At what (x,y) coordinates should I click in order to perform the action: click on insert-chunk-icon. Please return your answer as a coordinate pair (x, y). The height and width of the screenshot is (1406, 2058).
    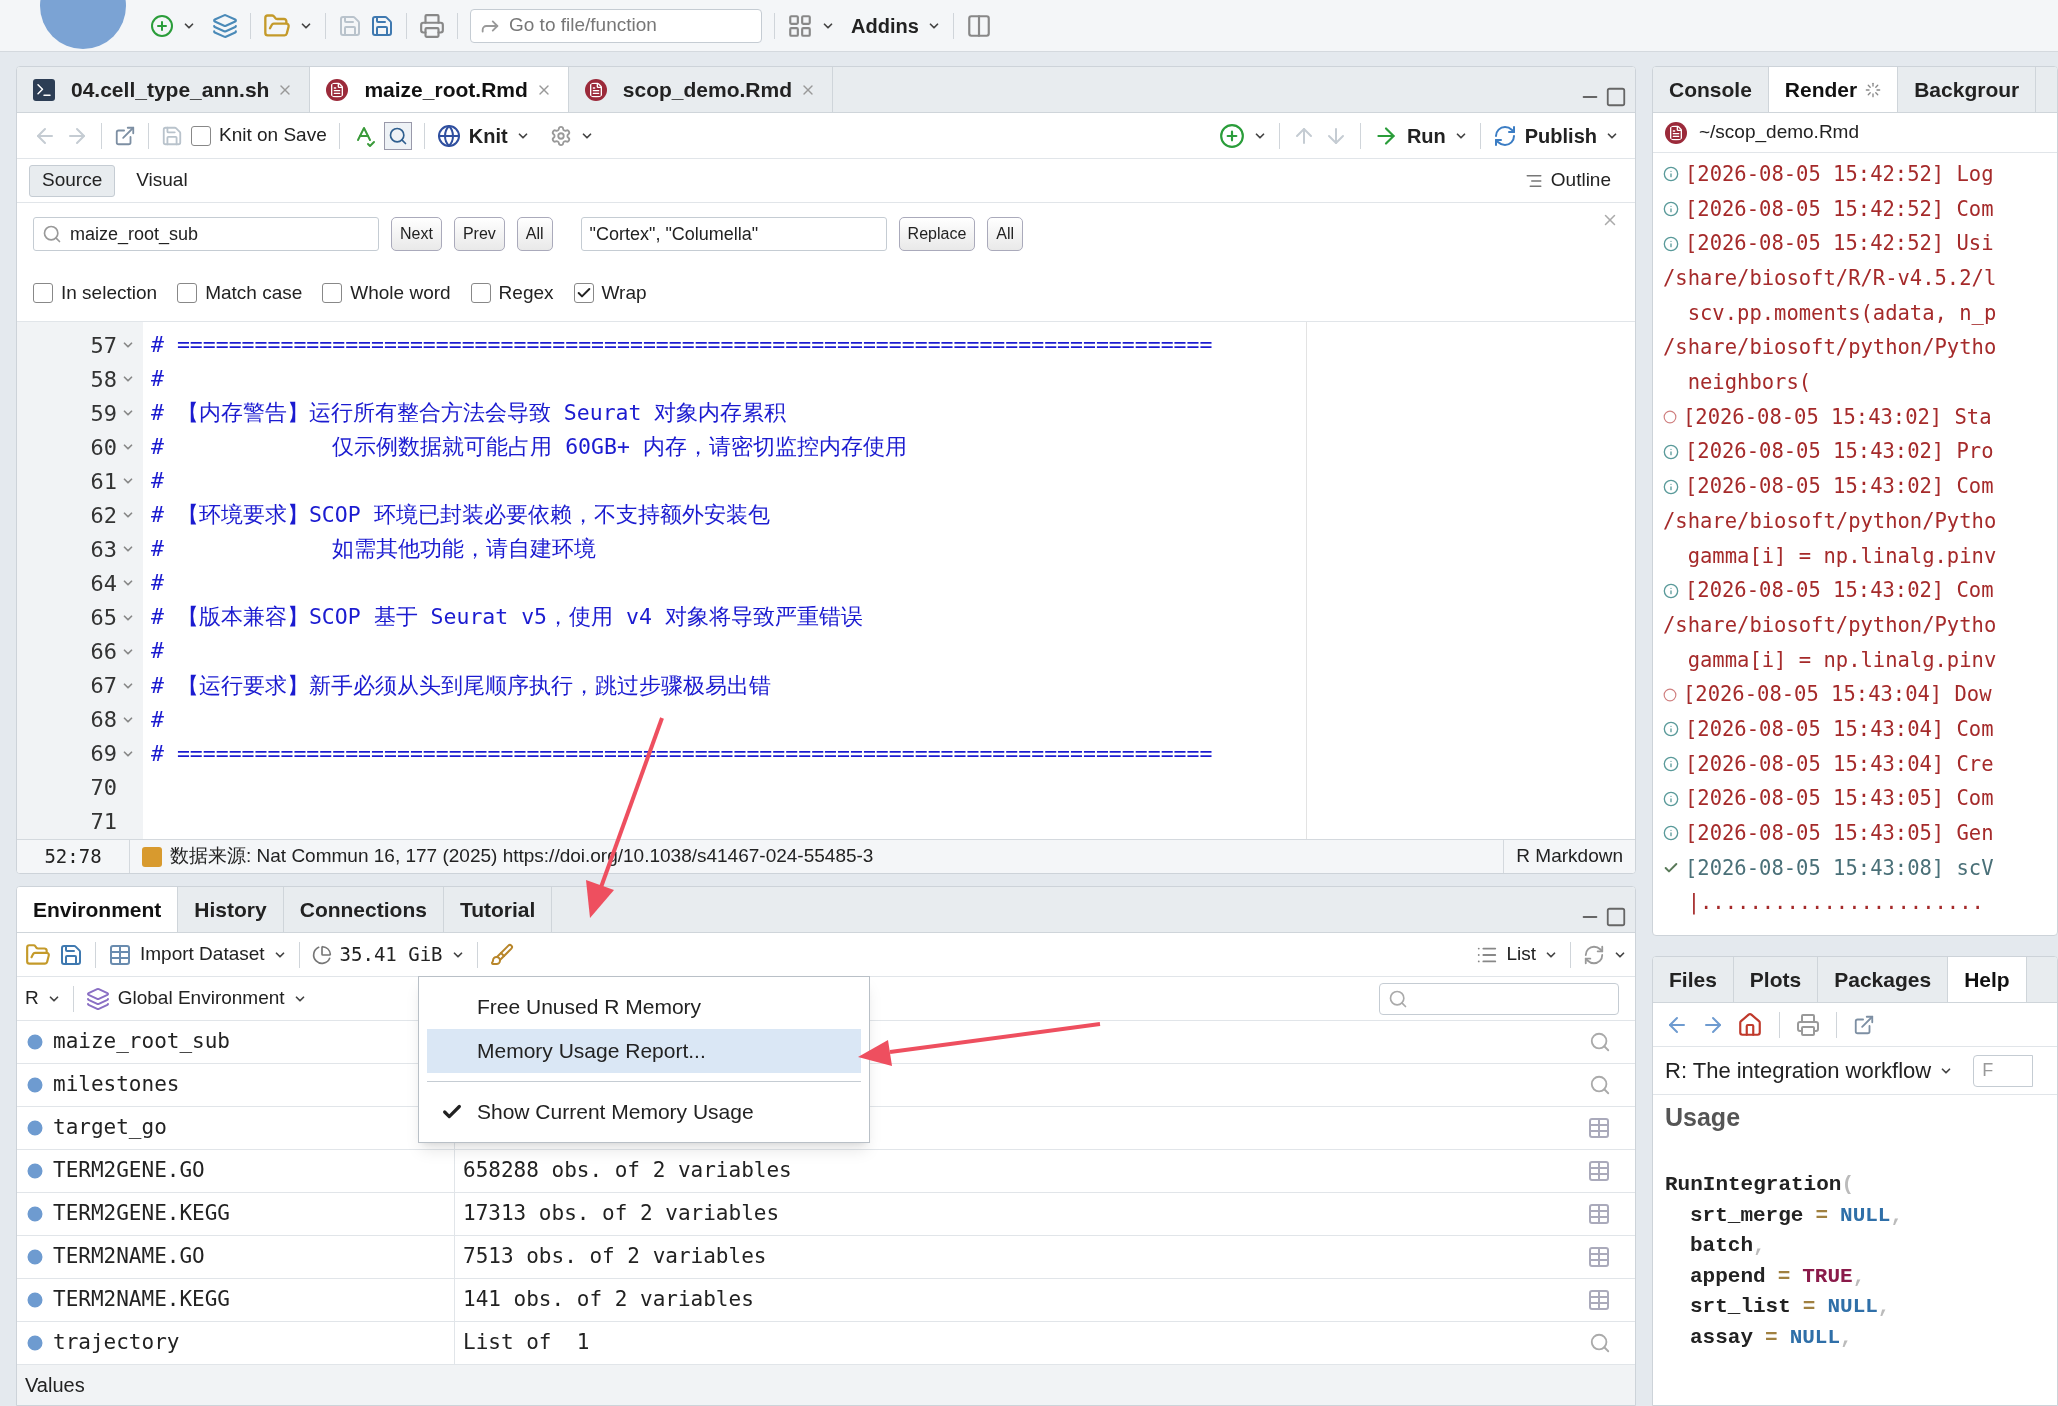
    Looking at the image, I should click on (1231, 135).